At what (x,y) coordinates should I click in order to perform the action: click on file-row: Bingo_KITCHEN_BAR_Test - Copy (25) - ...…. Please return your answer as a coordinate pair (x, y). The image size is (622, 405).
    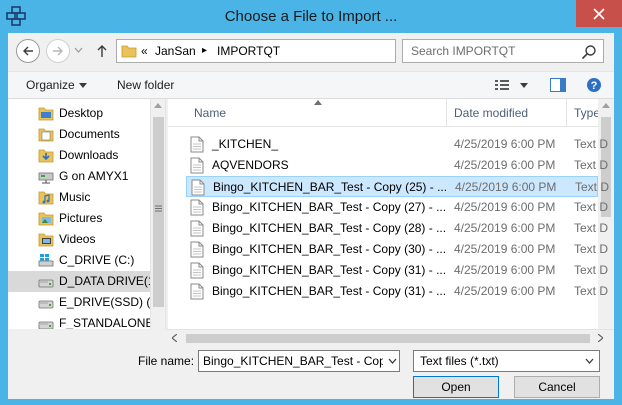
    Looking at the image, I should click on (397, 186).